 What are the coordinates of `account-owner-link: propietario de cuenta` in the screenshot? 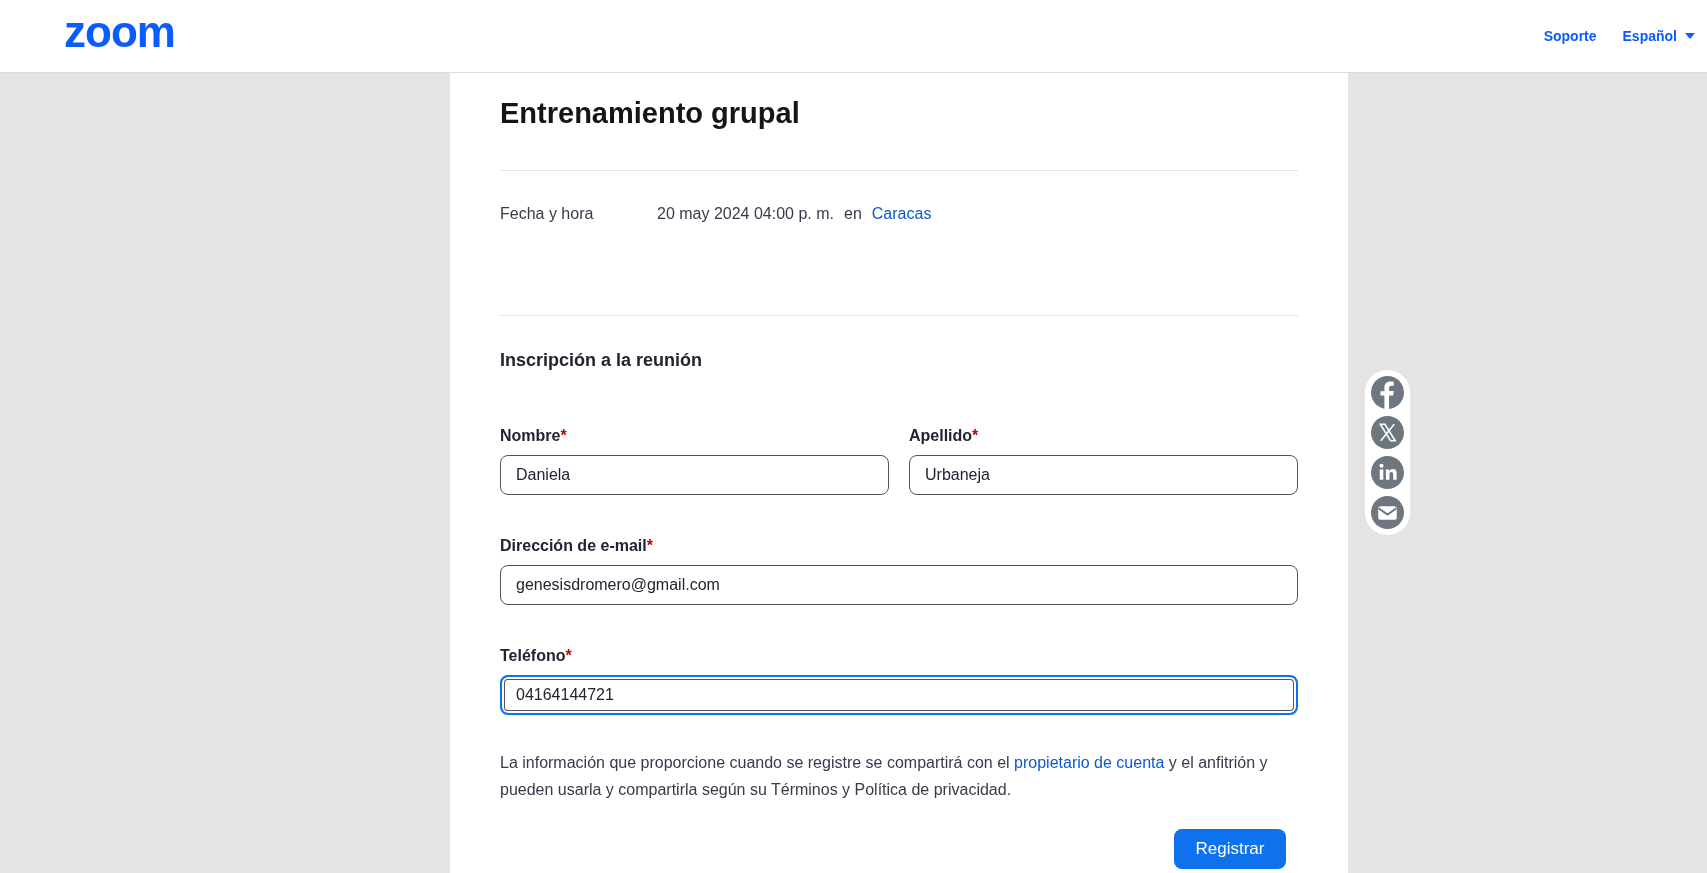 It's located at (1089, 762).